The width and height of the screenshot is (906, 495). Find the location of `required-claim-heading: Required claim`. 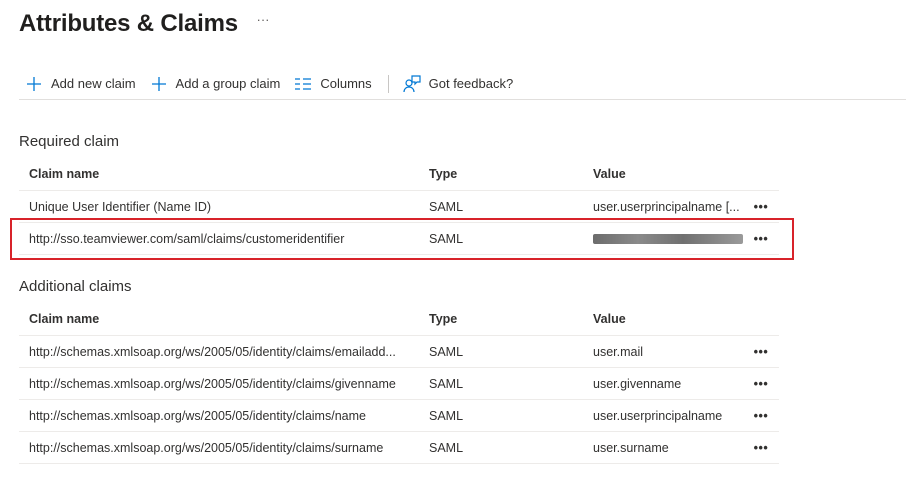

required-claim-heading: Required claim is located at coordinates (69, 141).